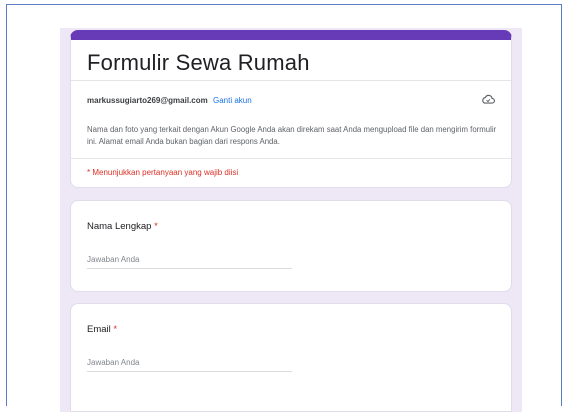  I want to click on email-input, so click(189, 365).